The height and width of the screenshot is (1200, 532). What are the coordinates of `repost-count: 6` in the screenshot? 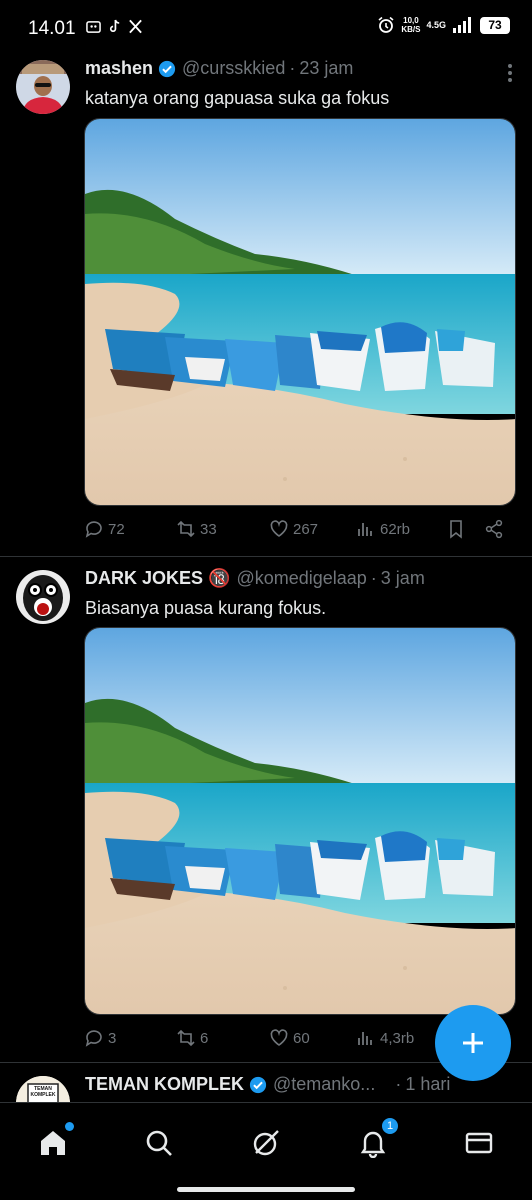 It's located at (204, 1038).